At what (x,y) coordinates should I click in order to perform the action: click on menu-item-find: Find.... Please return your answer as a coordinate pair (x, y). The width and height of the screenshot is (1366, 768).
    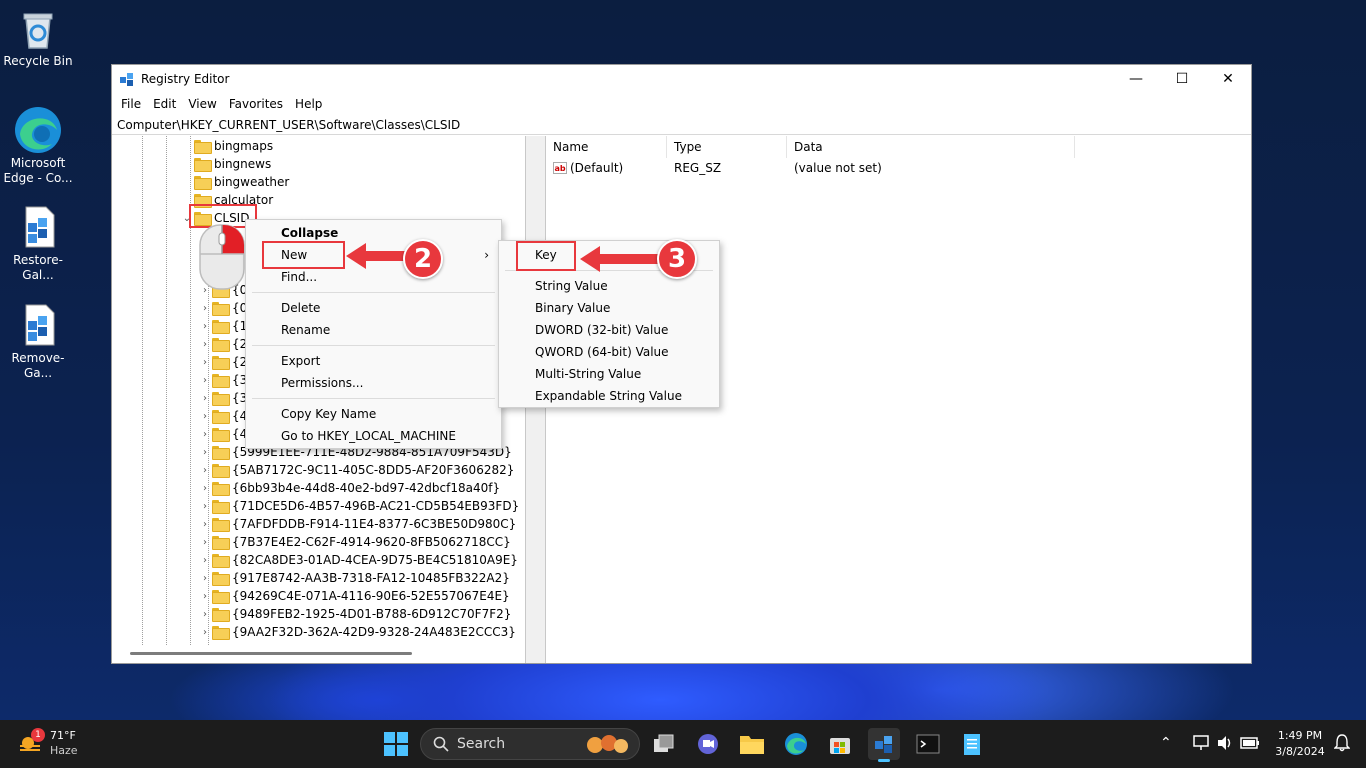
    Looking at the image, I should click on (373, 277).